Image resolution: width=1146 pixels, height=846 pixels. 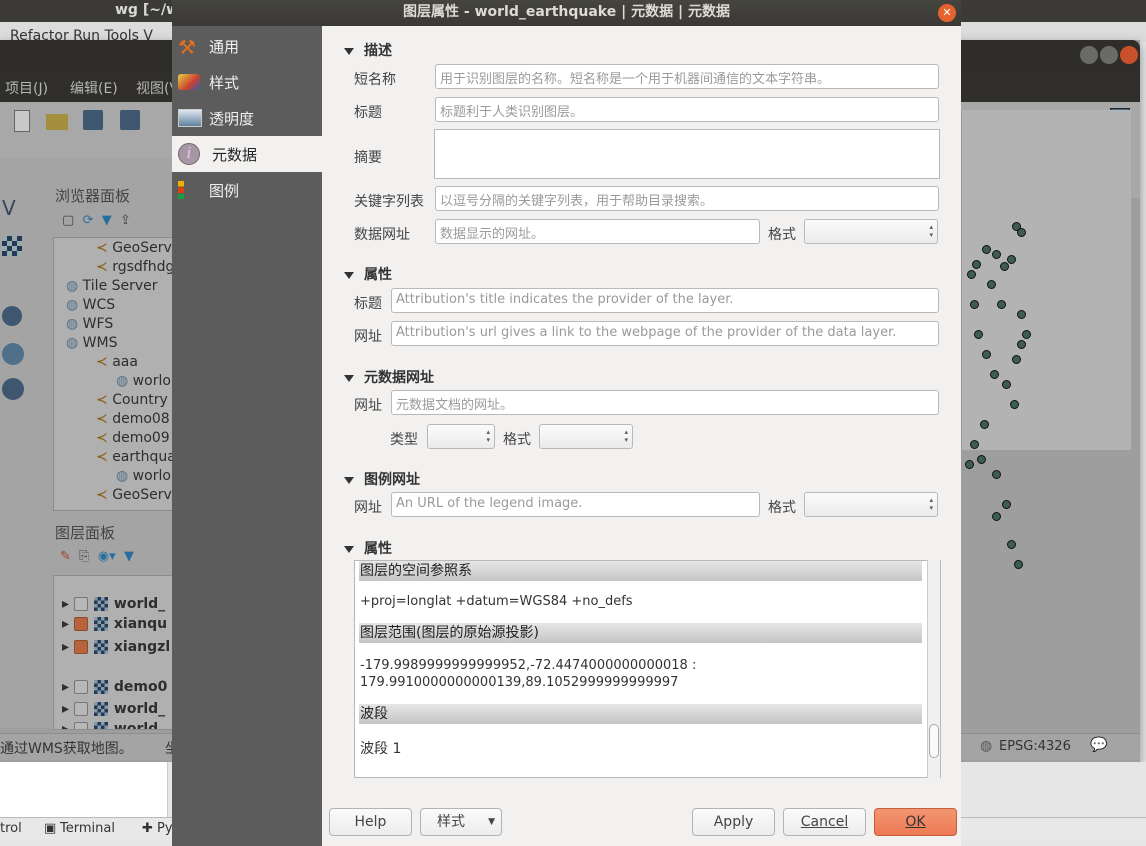 I want to click on tab-version-control: trol, so click(x=11, y=828).